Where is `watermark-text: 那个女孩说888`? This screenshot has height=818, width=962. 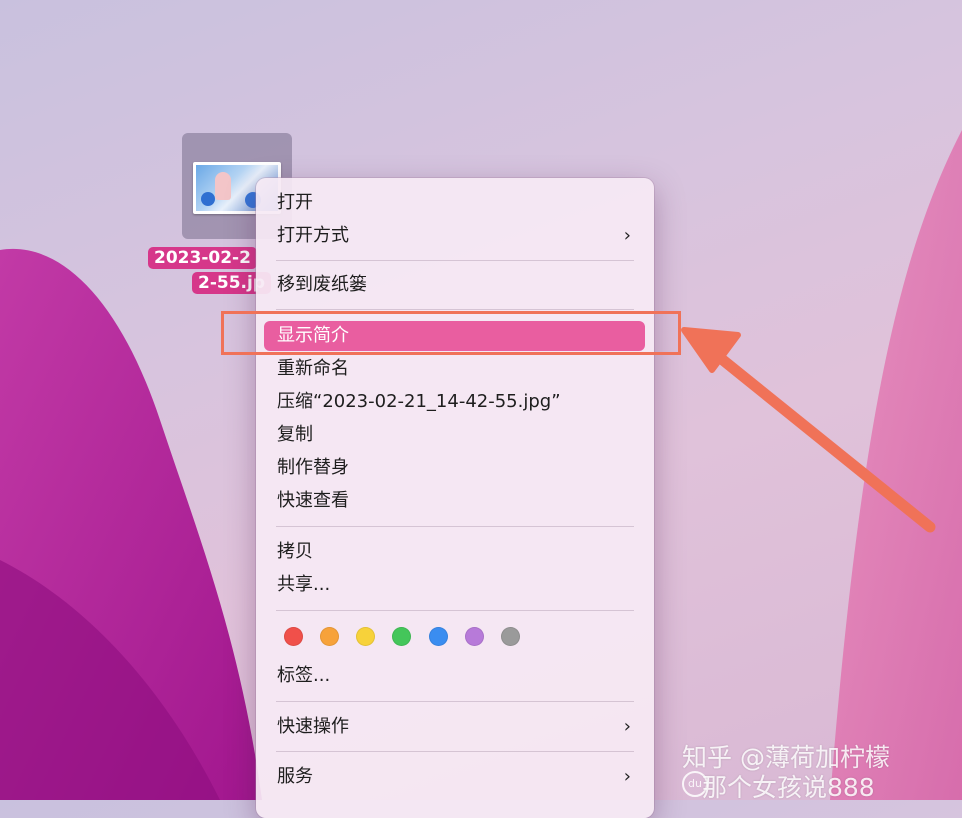 watermark-text: 那个女孩说888 is located at coordinates (788, 787).